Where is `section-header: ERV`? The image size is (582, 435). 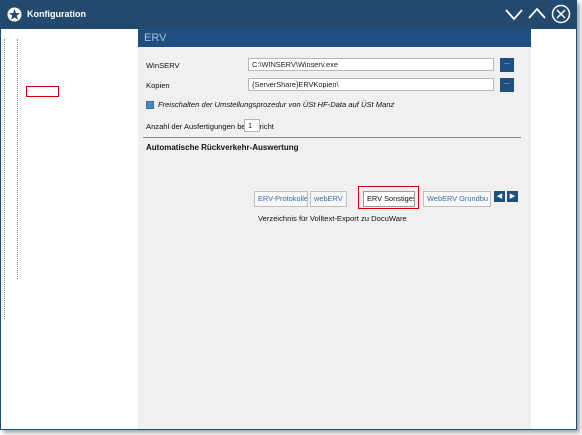 section-header: ERV is located at coordinates (334, 38).